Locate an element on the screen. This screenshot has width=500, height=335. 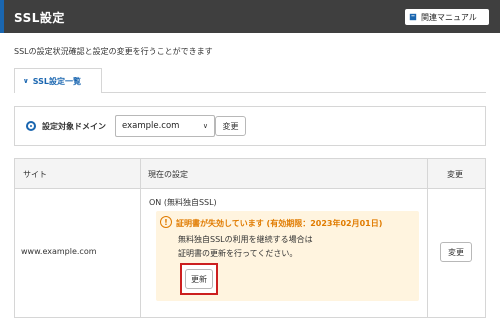
domain-select: example.com ∨ is located at coordinates (165, 126).